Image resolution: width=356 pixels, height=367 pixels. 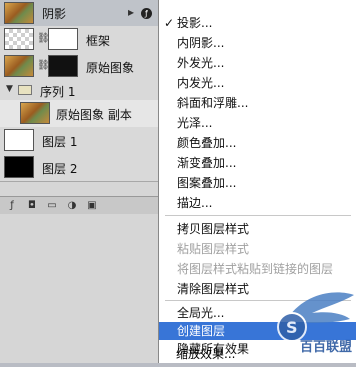 What do you see at coordinates (12, 205) in the screenshot?
I see `fx-icon: ƒ` at bounding box center [12, 205].